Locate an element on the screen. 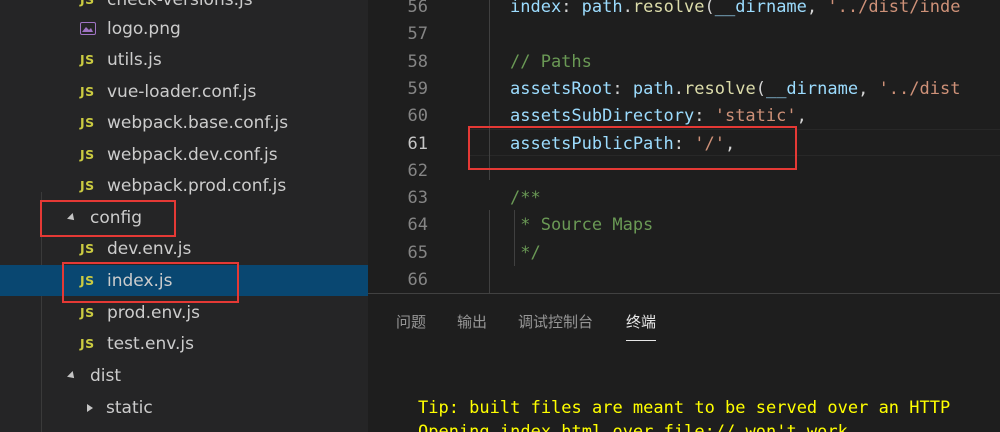 The image size is (1000, 432). code-token: '/' is located at coordinates (709, 144).